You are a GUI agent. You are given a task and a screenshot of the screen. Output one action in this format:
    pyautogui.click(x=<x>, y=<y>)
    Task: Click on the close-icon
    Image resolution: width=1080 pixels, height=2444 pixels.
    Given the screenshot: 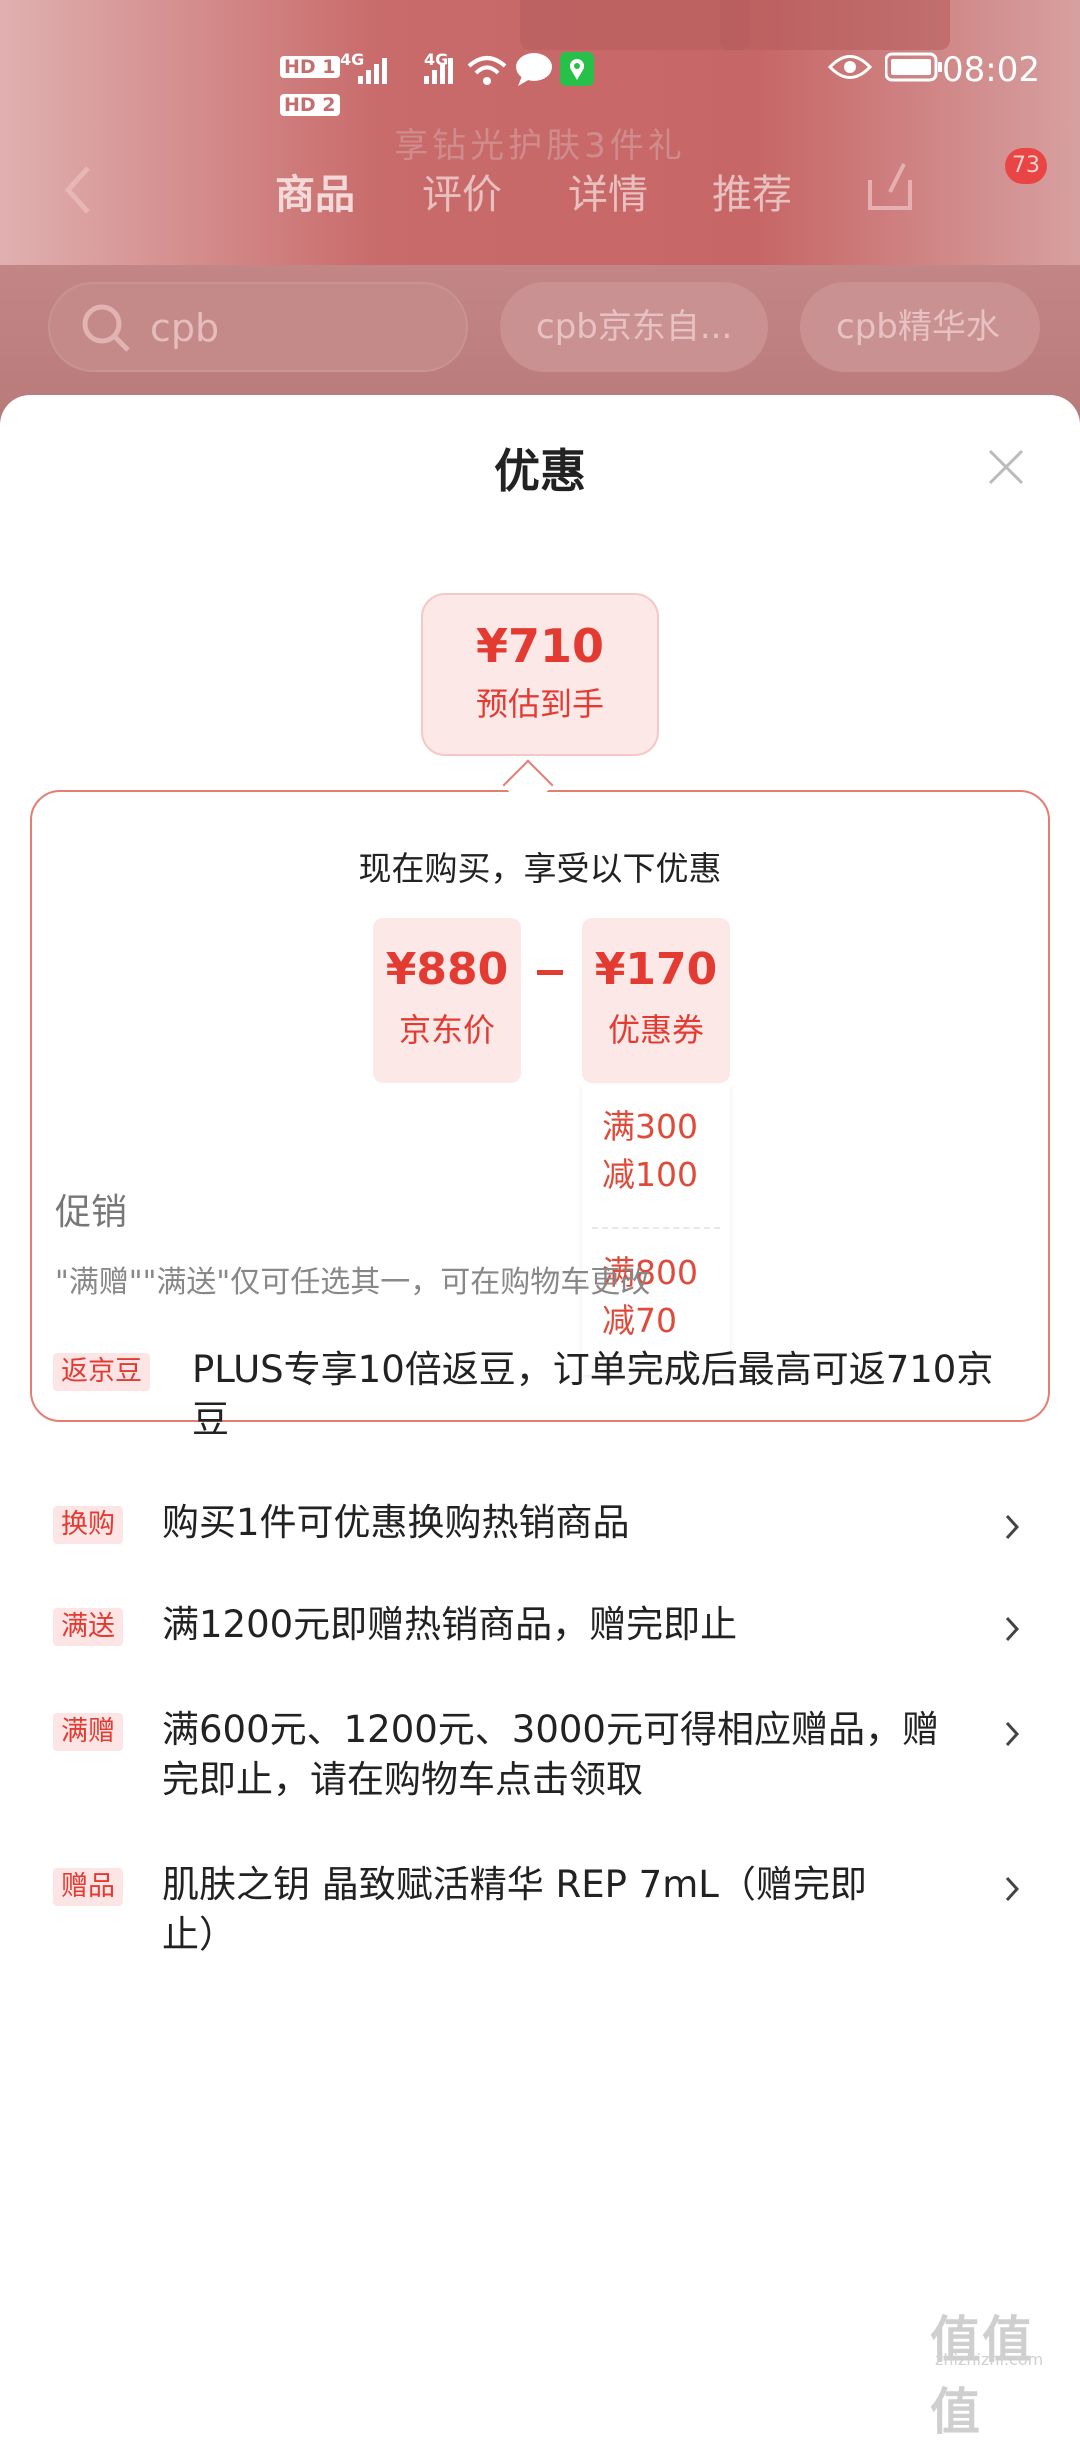 What is the action you would take?
    pyautogui.click(x=1006, y=467)
    